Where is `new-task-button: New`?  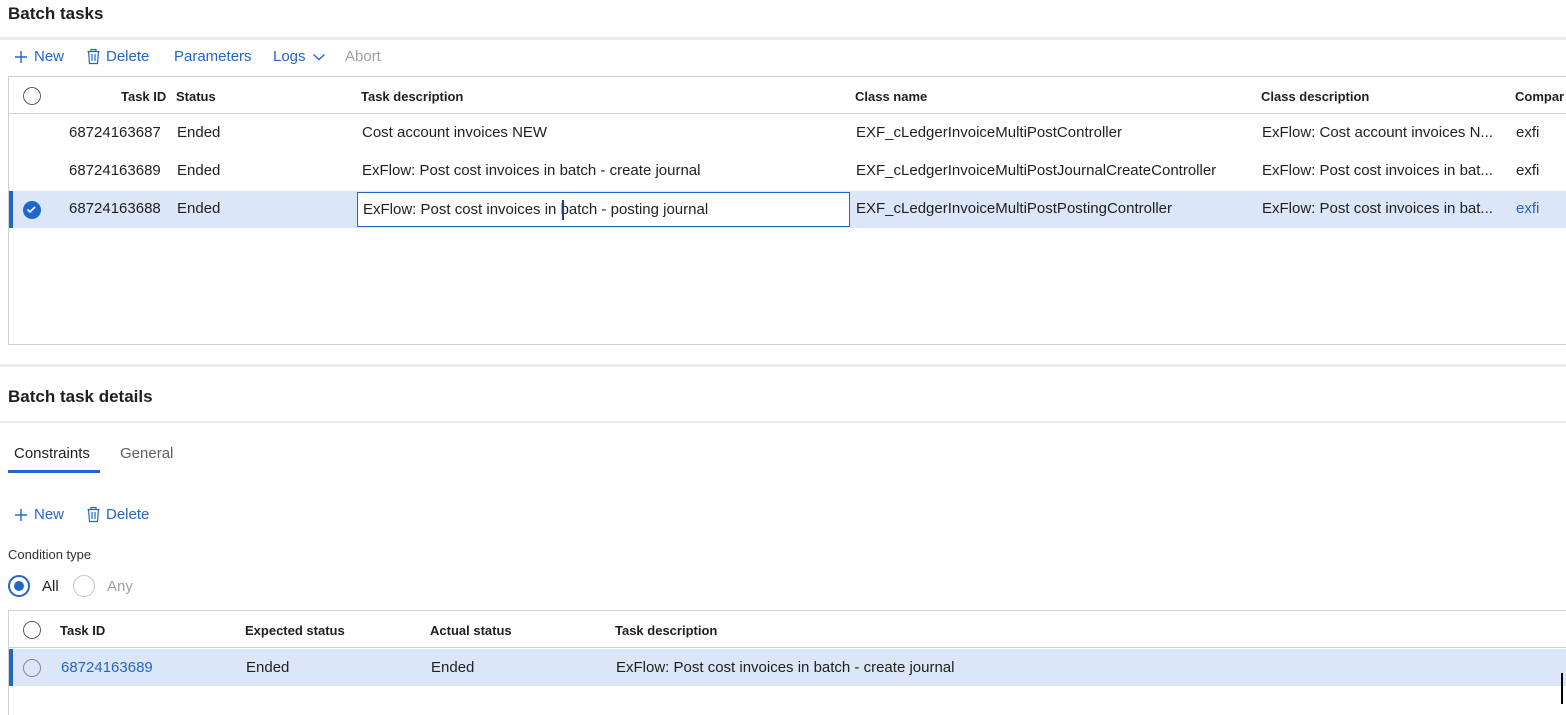 new-task-button: New is located at coordinates (38, 56).